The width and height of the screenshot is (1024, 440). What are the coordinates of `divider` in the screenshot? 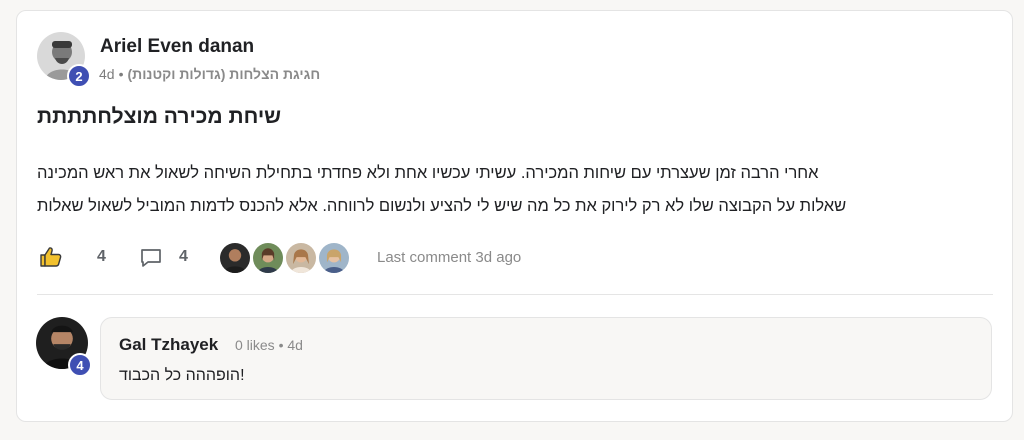 It's located at (515, 294).